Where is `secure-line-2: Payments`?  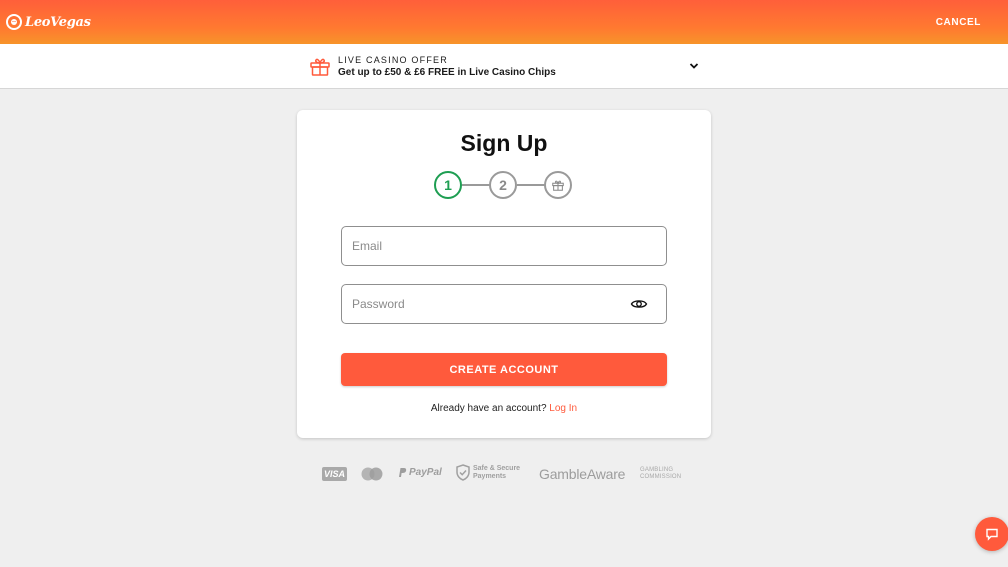
secure-line-2: Payments is located at coordinates (490, 476).